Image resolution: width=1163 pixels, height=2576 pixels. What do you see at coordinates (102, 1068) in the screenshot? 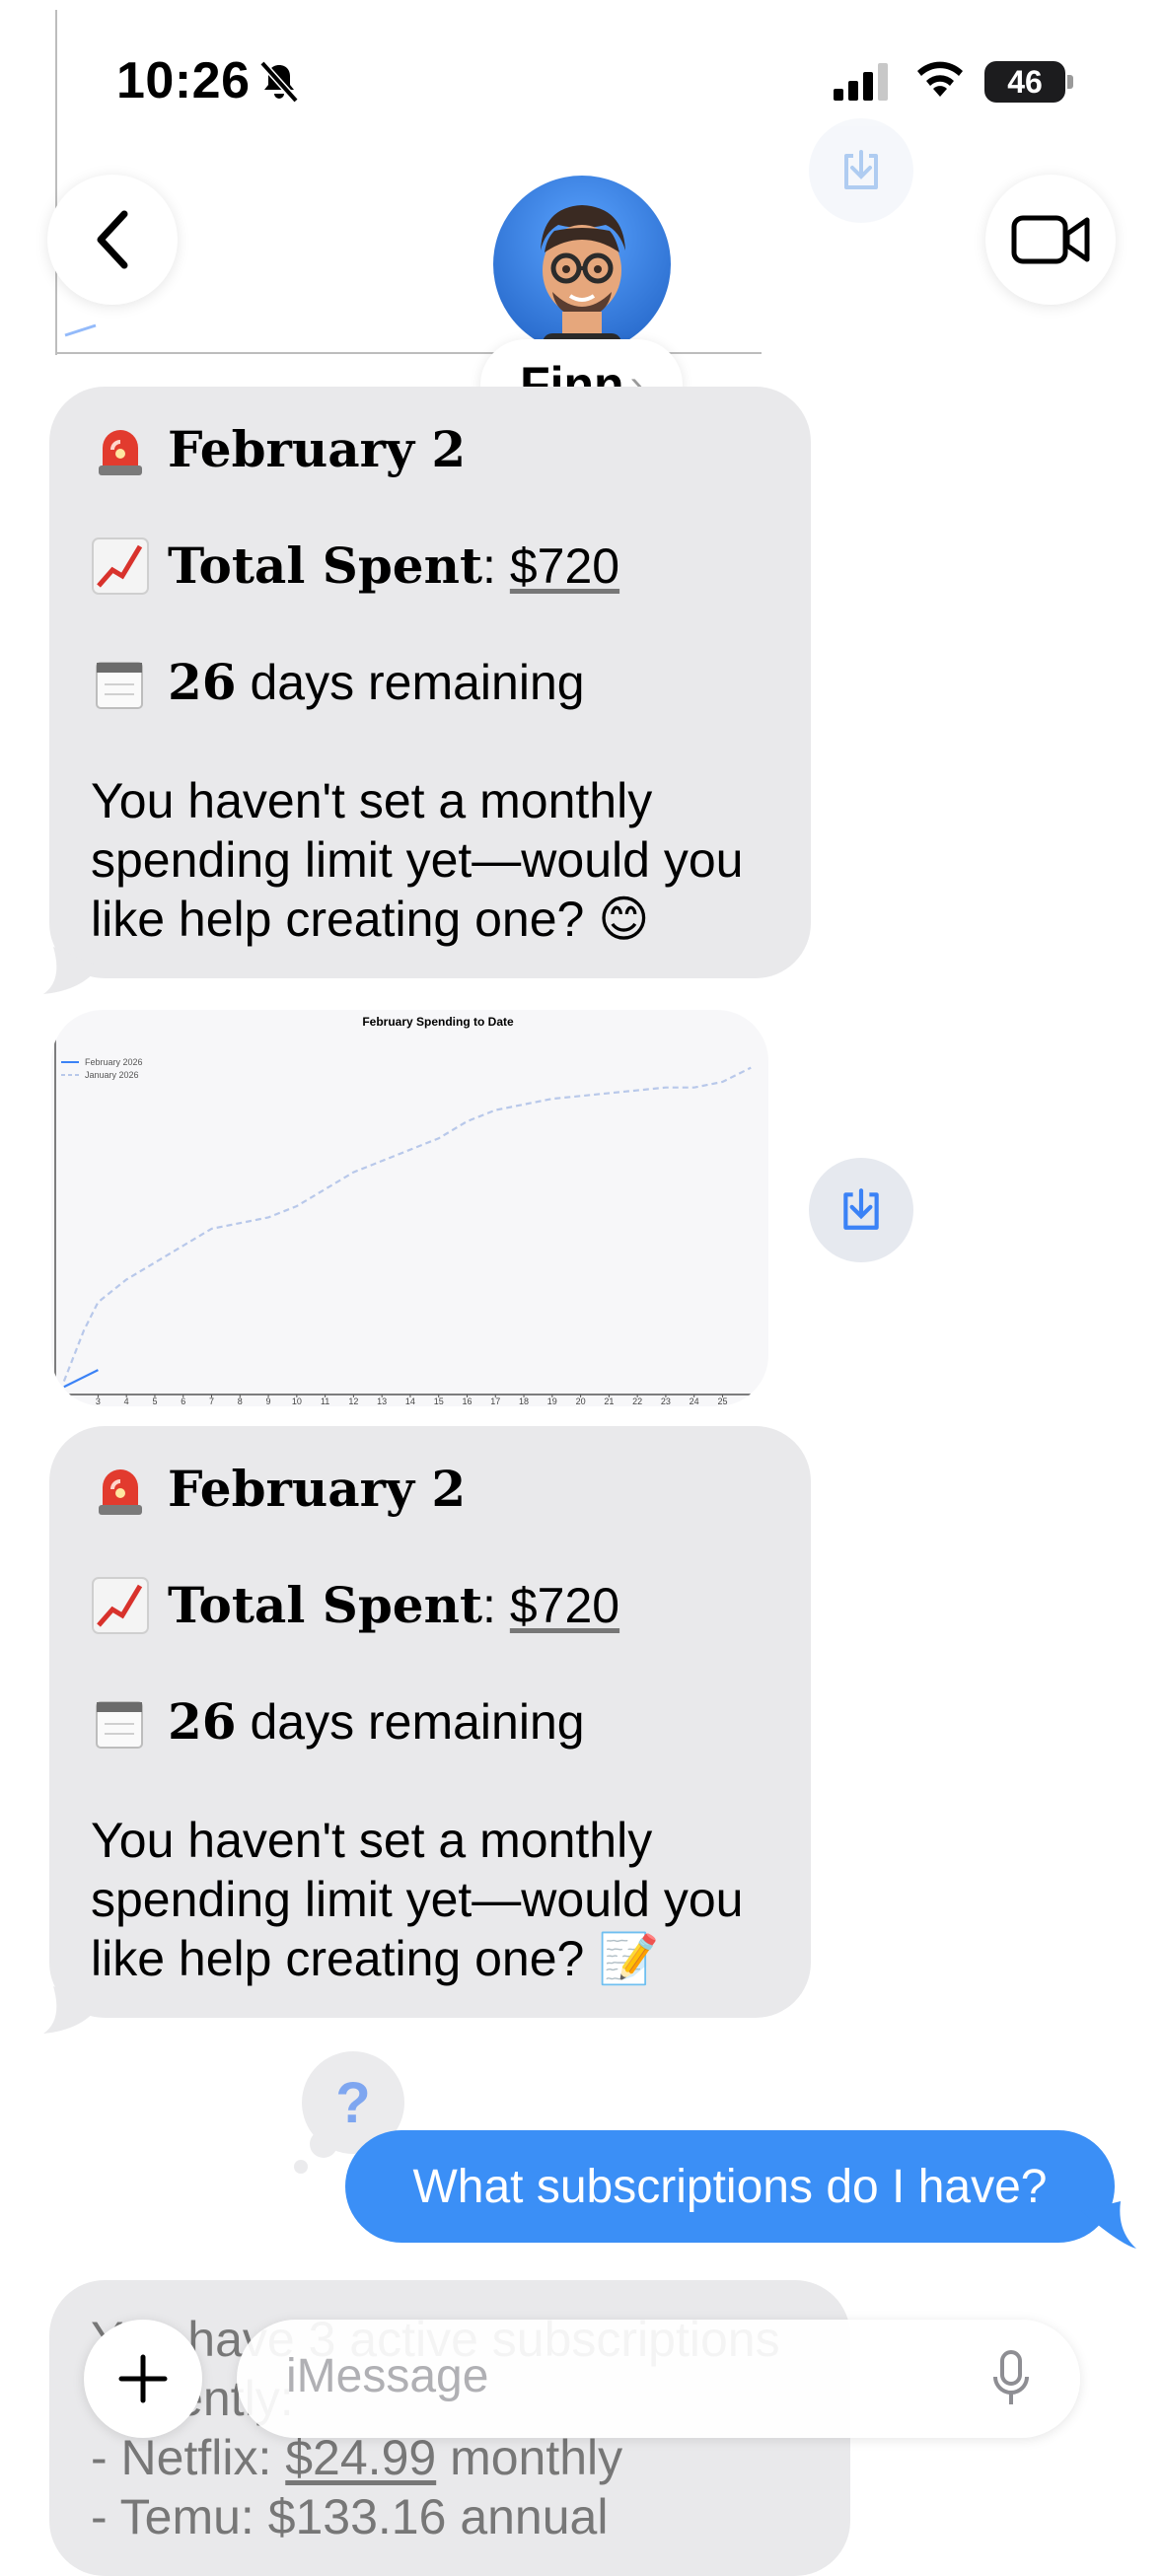
I see `chart-legend: February 2026 January 2026` at bounding box center [102, 1068].